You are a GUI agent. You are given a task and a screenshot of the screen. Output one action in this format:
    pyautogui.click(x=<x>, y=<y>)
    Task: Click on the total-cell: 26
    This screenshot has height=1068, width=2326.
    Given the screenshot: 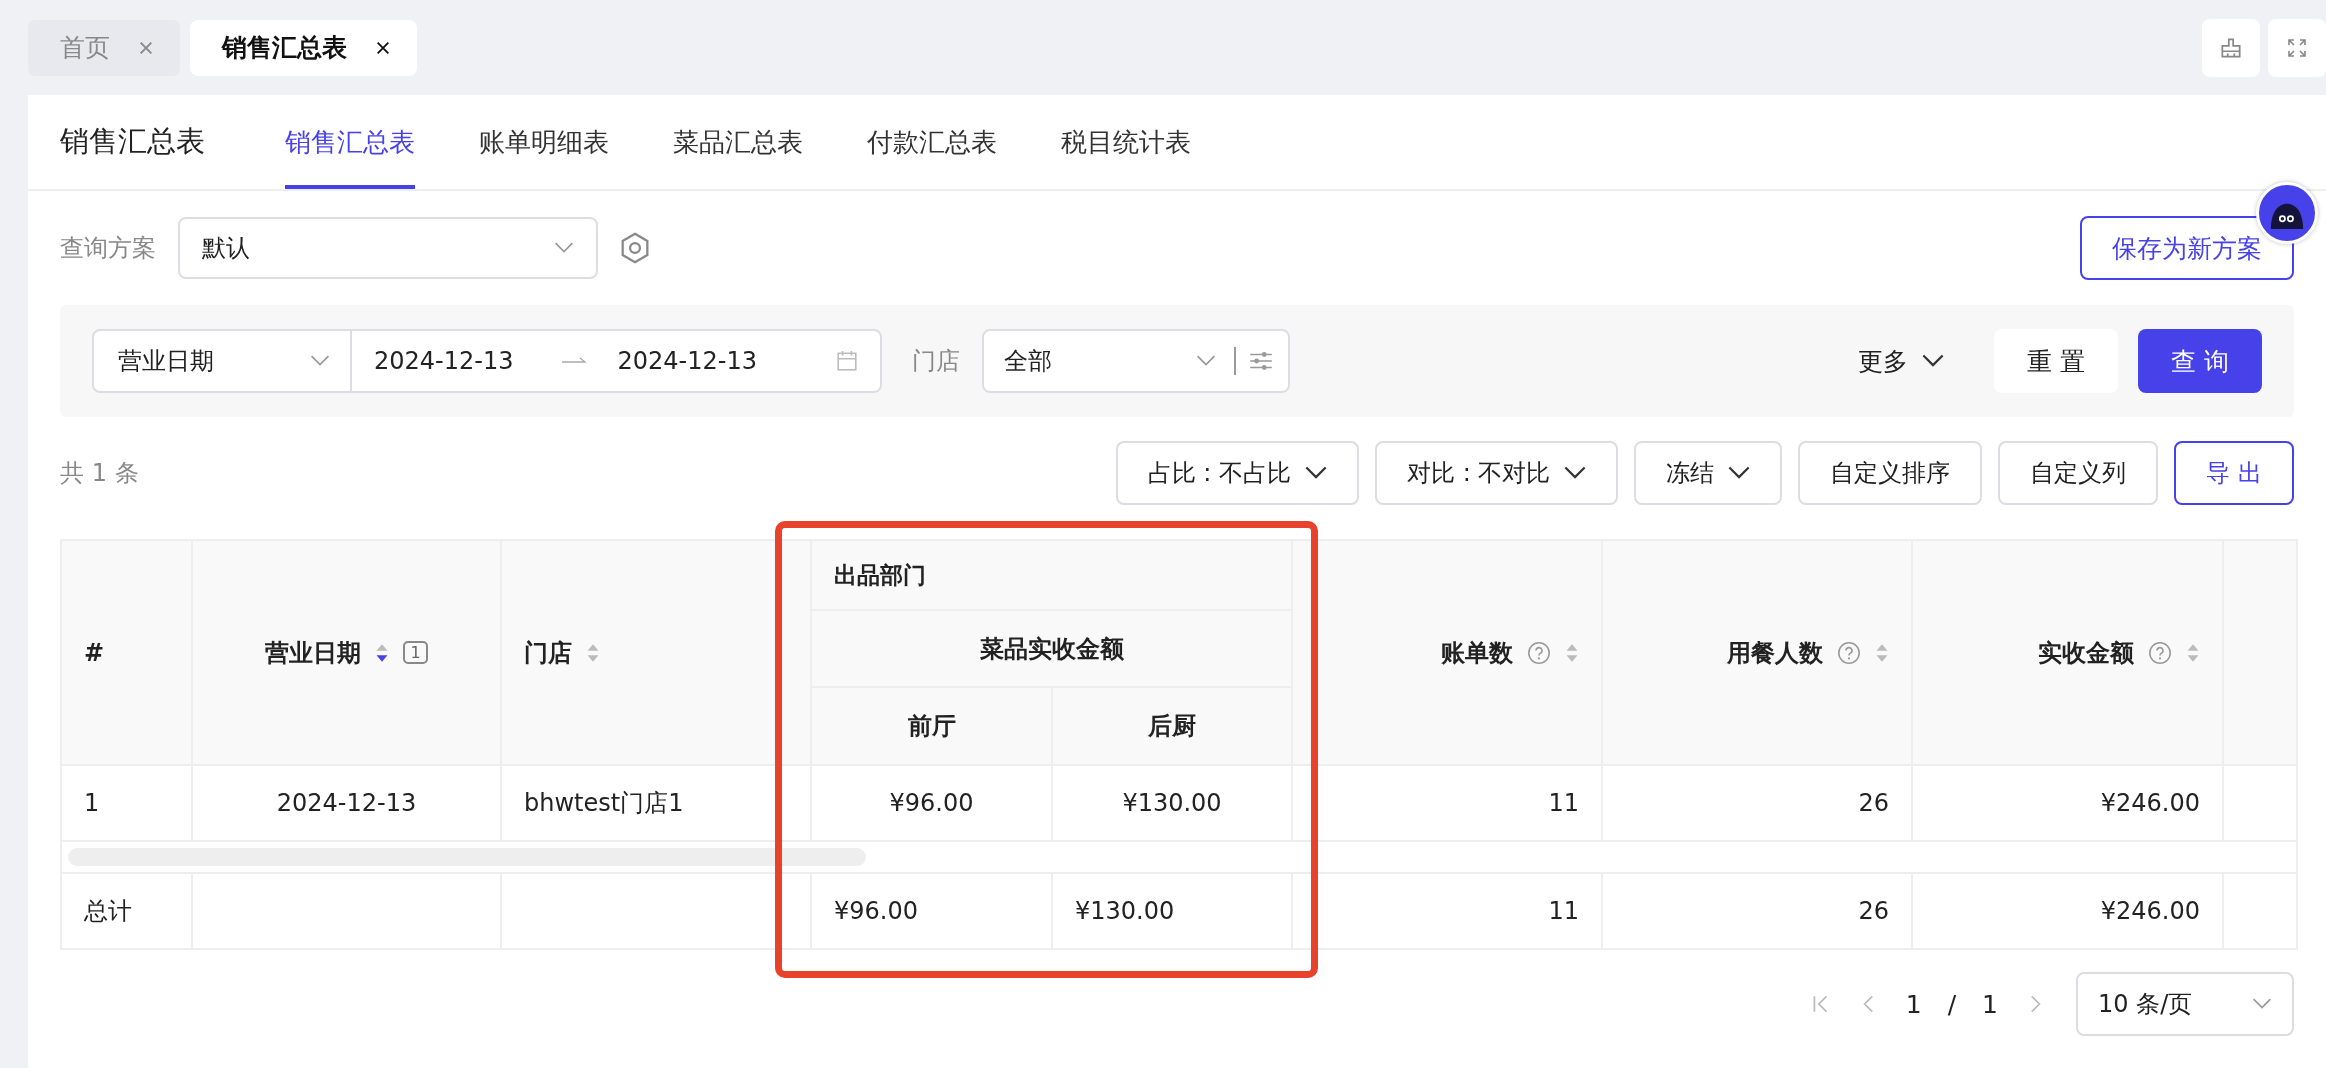 What is the action you would take?
    pyautogui.click(x=1873, y=911)
    